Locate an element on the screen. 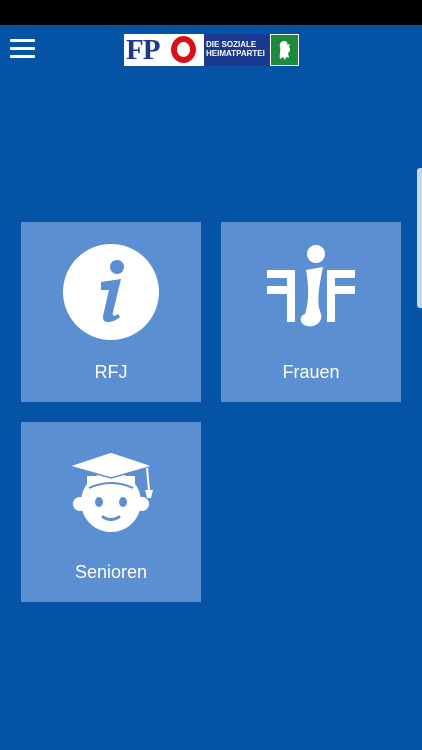  logo-tagline: DIE SOZIALE HEIMATPARTEI is located at coordinates (236, 50).